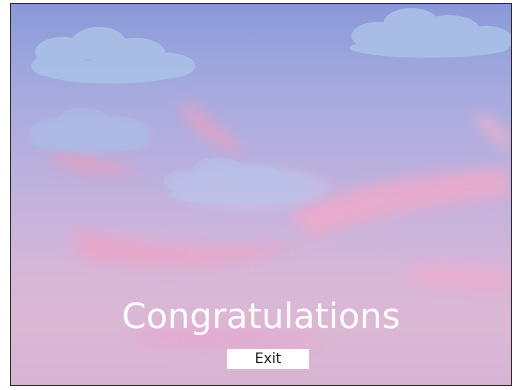  Describe the element at coordinates (113, 55) in the screenshot. I see `blue-cloud-top-left` at that location.